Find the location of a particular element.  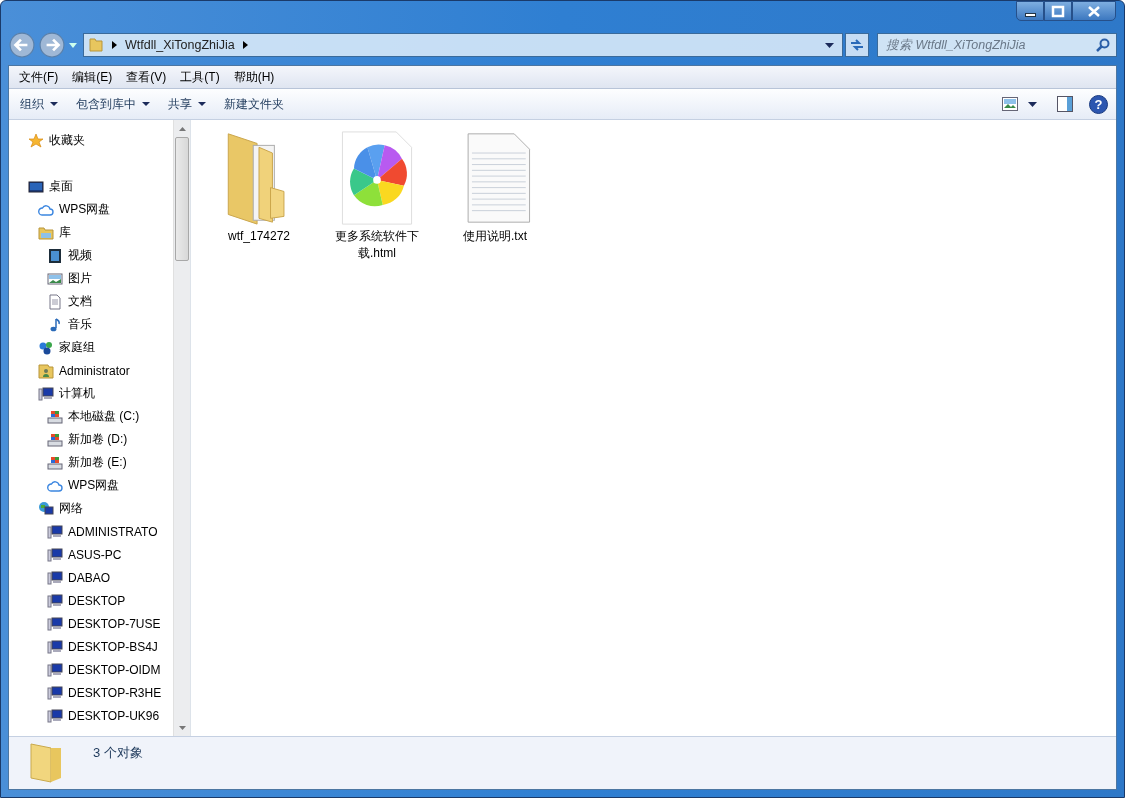

film-icon is located at coordinates (55, 255).